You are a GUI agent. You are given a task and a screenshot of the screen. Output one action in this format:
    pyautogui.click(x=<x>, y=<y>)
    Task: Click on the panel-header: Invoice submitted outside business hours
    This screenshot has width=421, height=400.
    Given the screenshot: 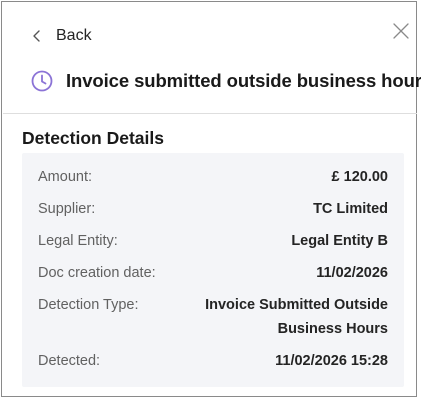 What is the action you would take?
    pyautogui.click(x=225, y=81)
    